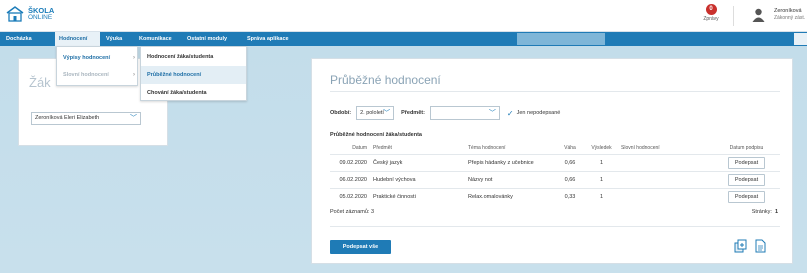 This screenshot has height=273, width=807. Describe the element at coordinates (376, 135) in the screenshot. I see `section-title: Průběžné hodnocení žáka/studenta` at that location.